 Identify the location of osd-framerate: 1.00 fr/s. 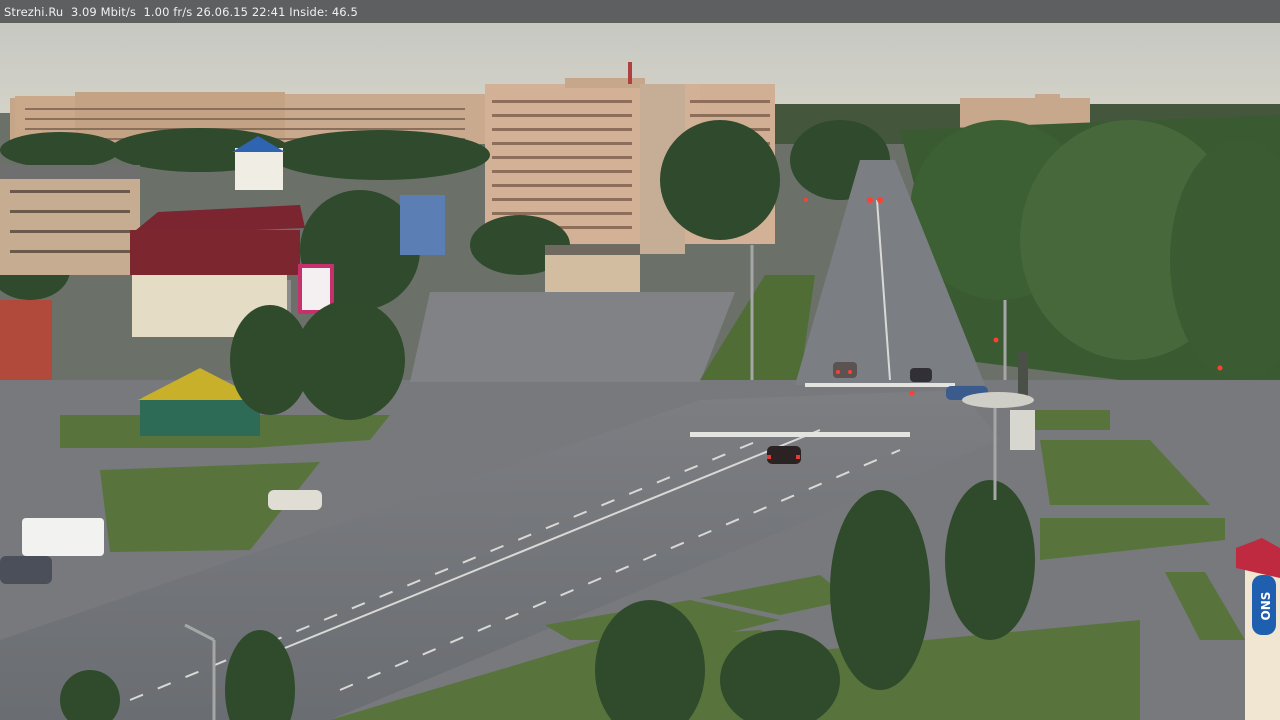
(168, 11).